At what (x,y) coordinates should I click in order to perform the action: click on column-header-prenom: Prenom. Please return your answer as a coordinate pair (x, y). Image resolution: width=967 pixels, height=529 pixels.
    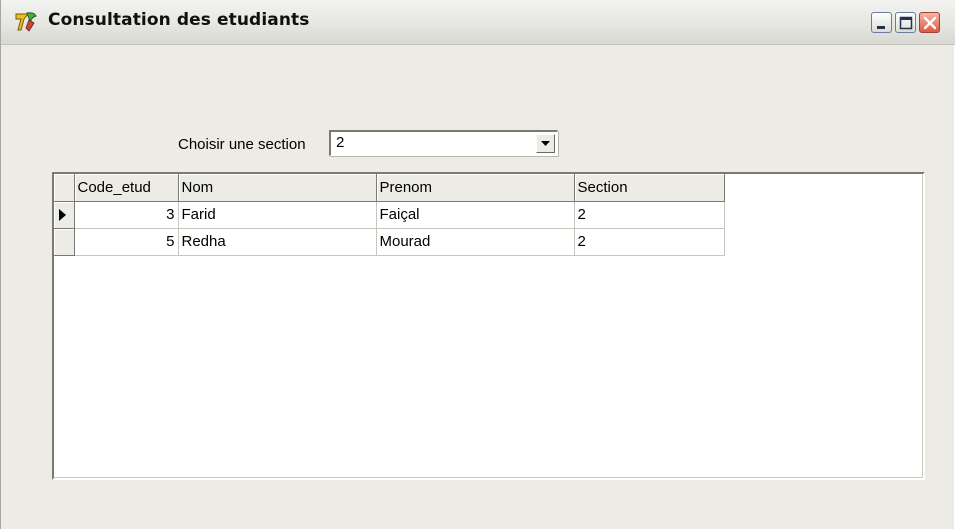
    Looking at the image, I should click on (475, 188).